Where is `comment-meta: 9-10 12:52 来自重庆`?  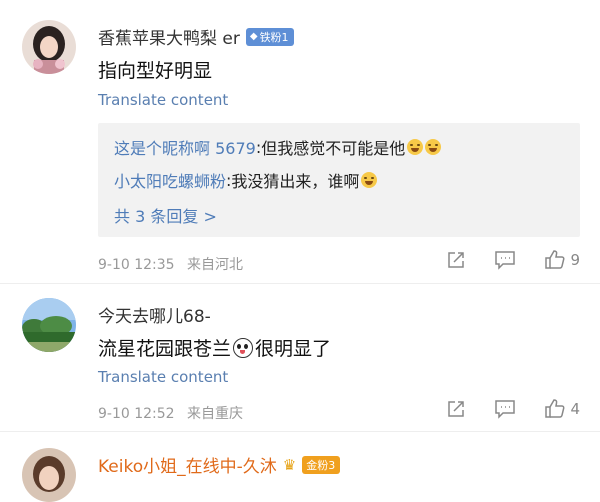 comment-meta: 9-10 12:52 来自重庆 is located at coordinates (170, 413).